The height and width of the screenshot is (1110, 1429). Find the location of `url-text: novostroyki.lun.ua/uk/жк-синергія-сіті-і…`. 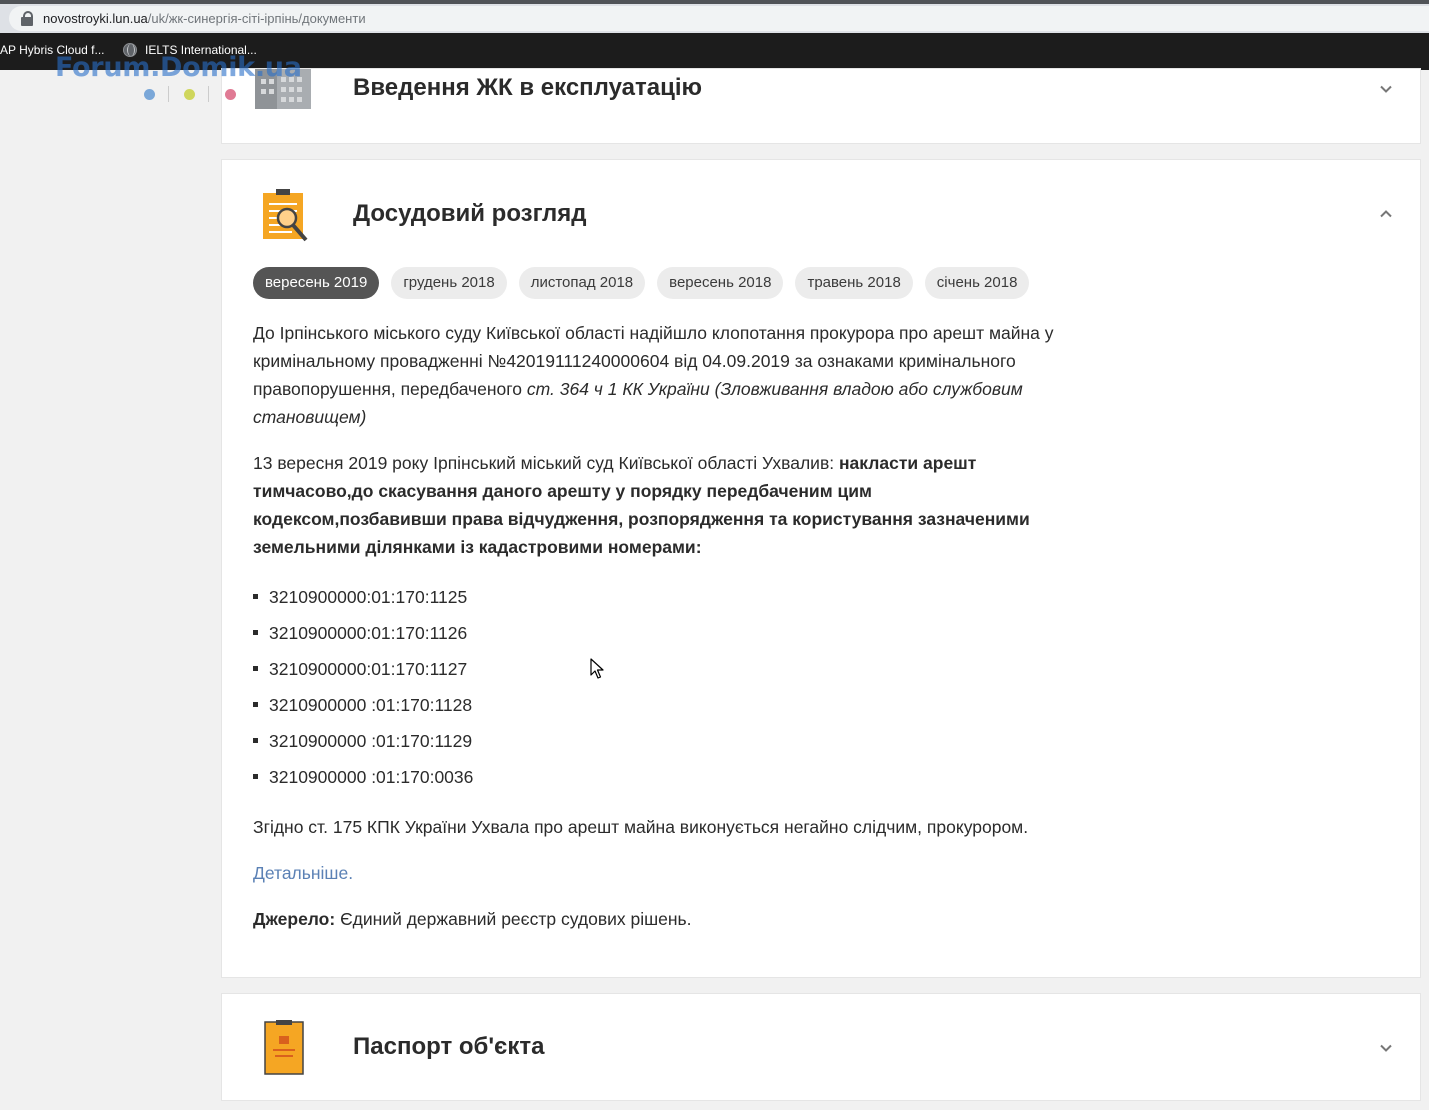

url-text: novostroyki.lun.ua/uk/жк-синергія-сіті-і… is located at coordinates (204, 18).